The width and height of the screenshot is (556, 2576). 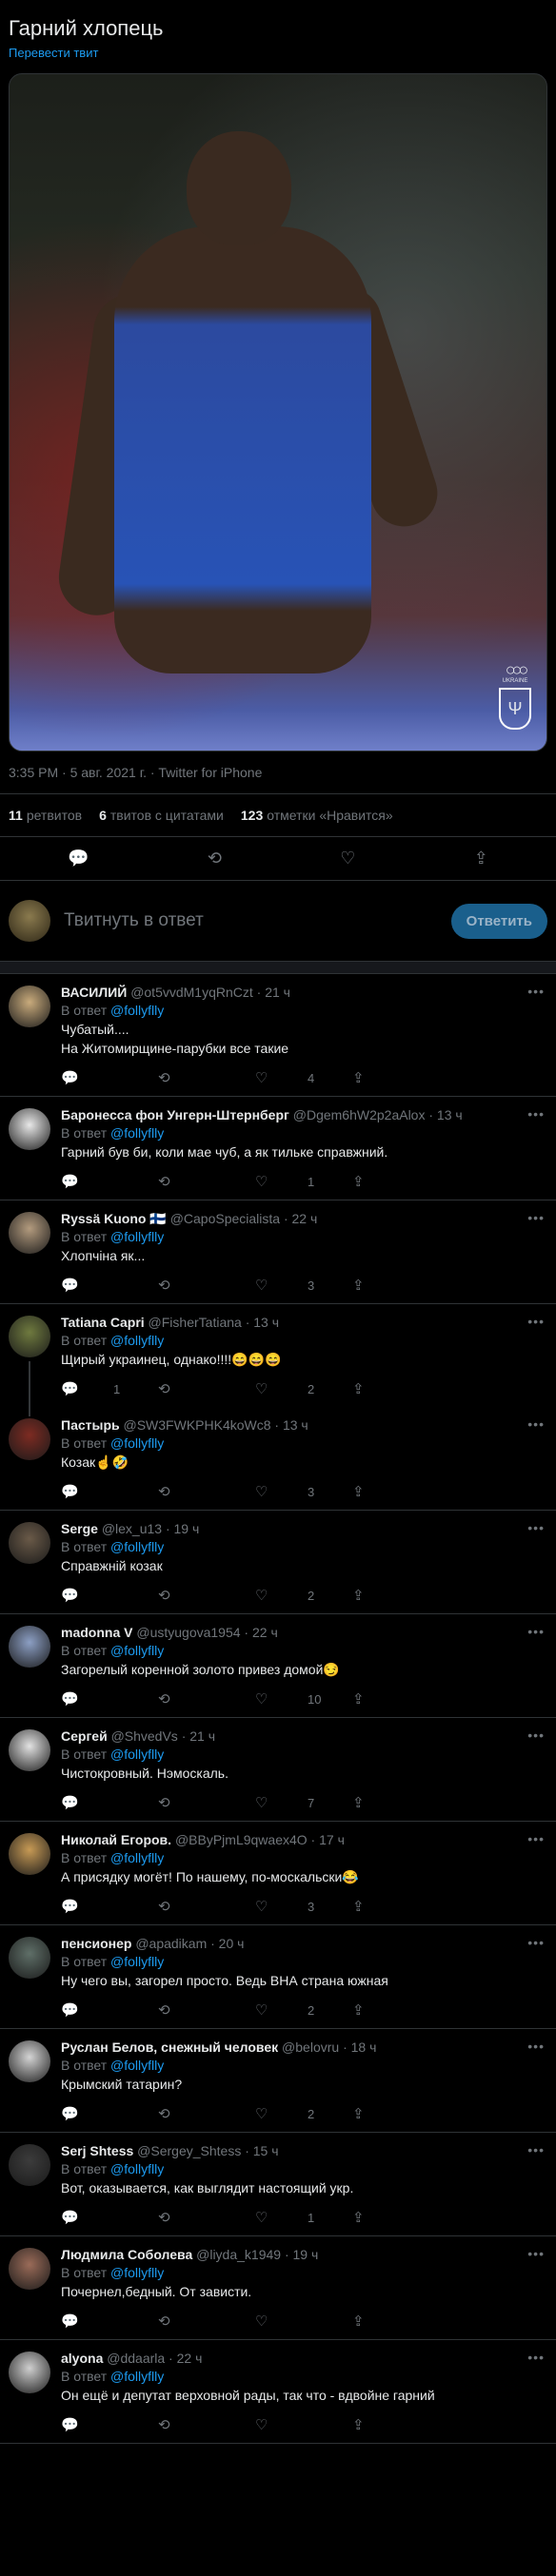 What do you see at coordinates (481, 859) in the screenshot?
I see `share-icon: ⇪` at bounding box center [481, 859].